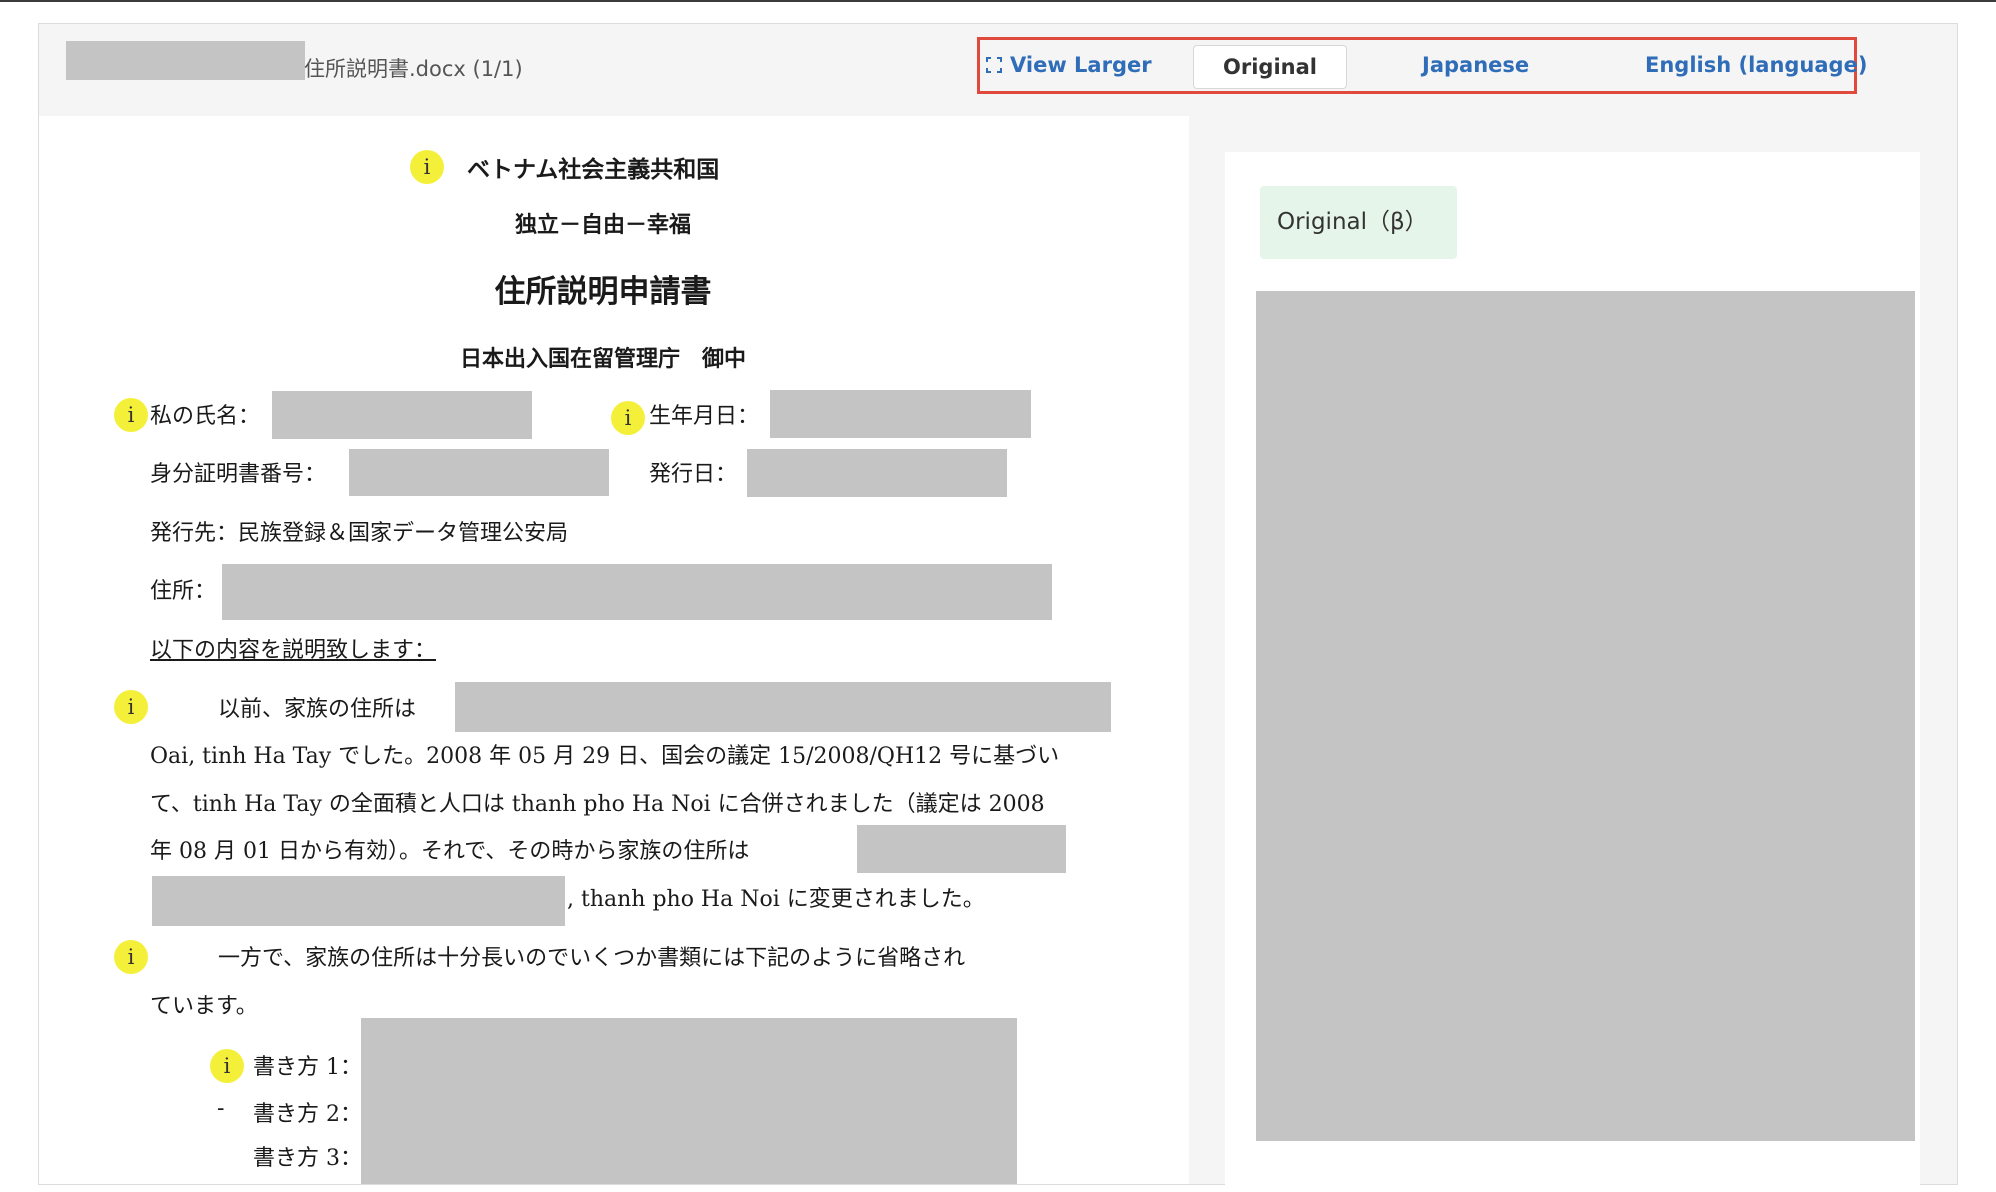  What do you see at coordinates (900, 414) in the screenshot?
I see `redacted-birthdate` at bounding box center [900, 414].